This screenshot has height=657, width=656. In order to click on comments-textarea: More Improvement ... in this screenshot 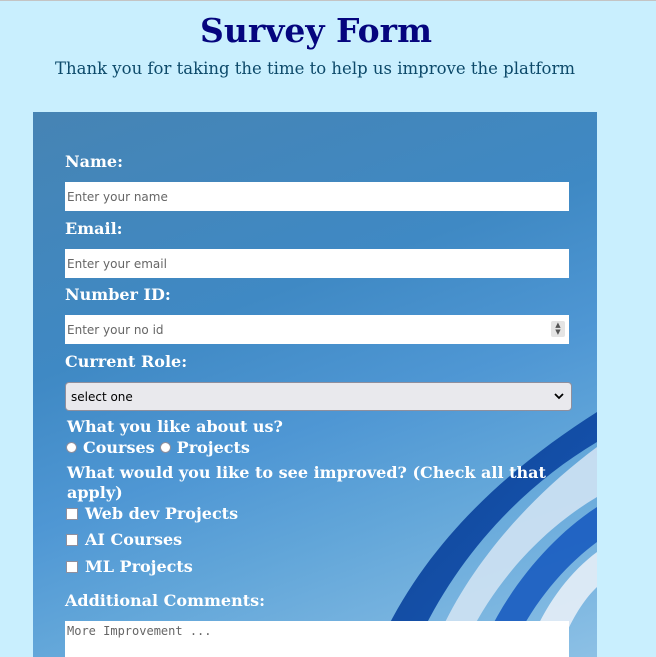, I will do `click(317, 639)`.